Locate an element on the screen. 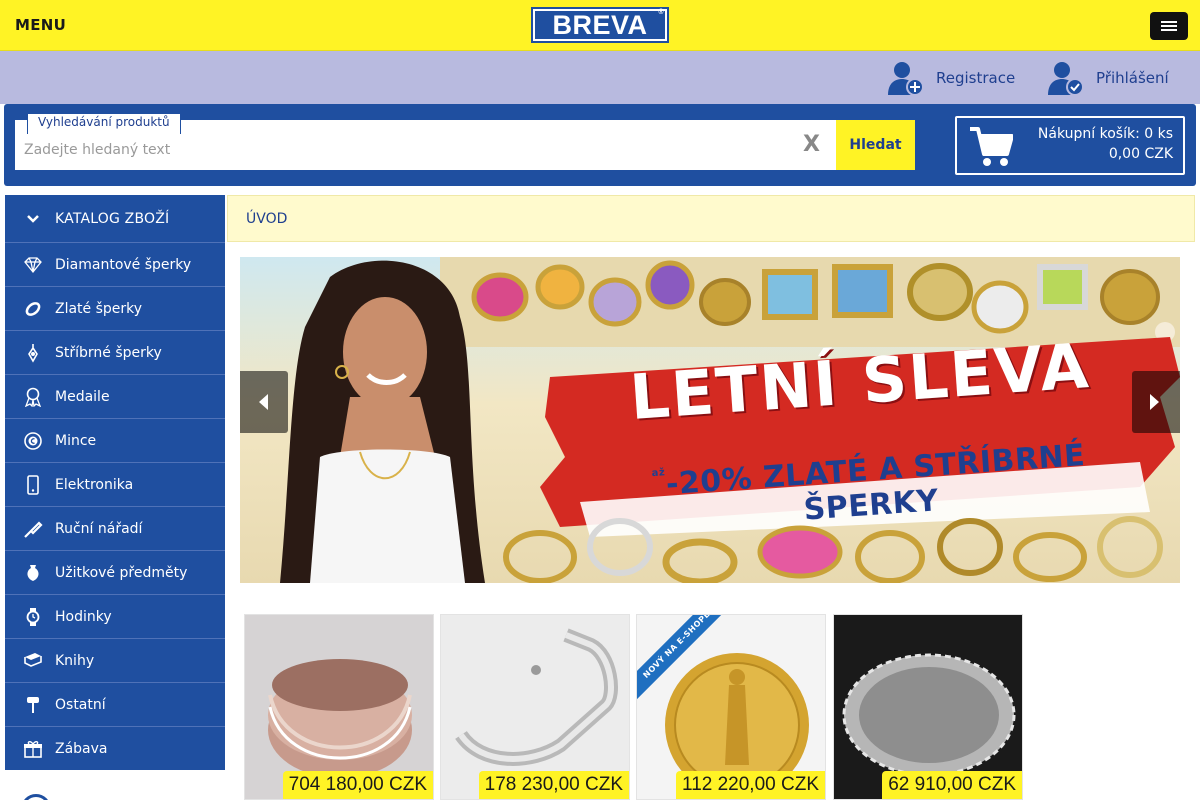 Image resolution: width=1200 pixels, height=800 pixels. sidebar-item-label: Ruční nářadí is located at coordinates (99, 528).